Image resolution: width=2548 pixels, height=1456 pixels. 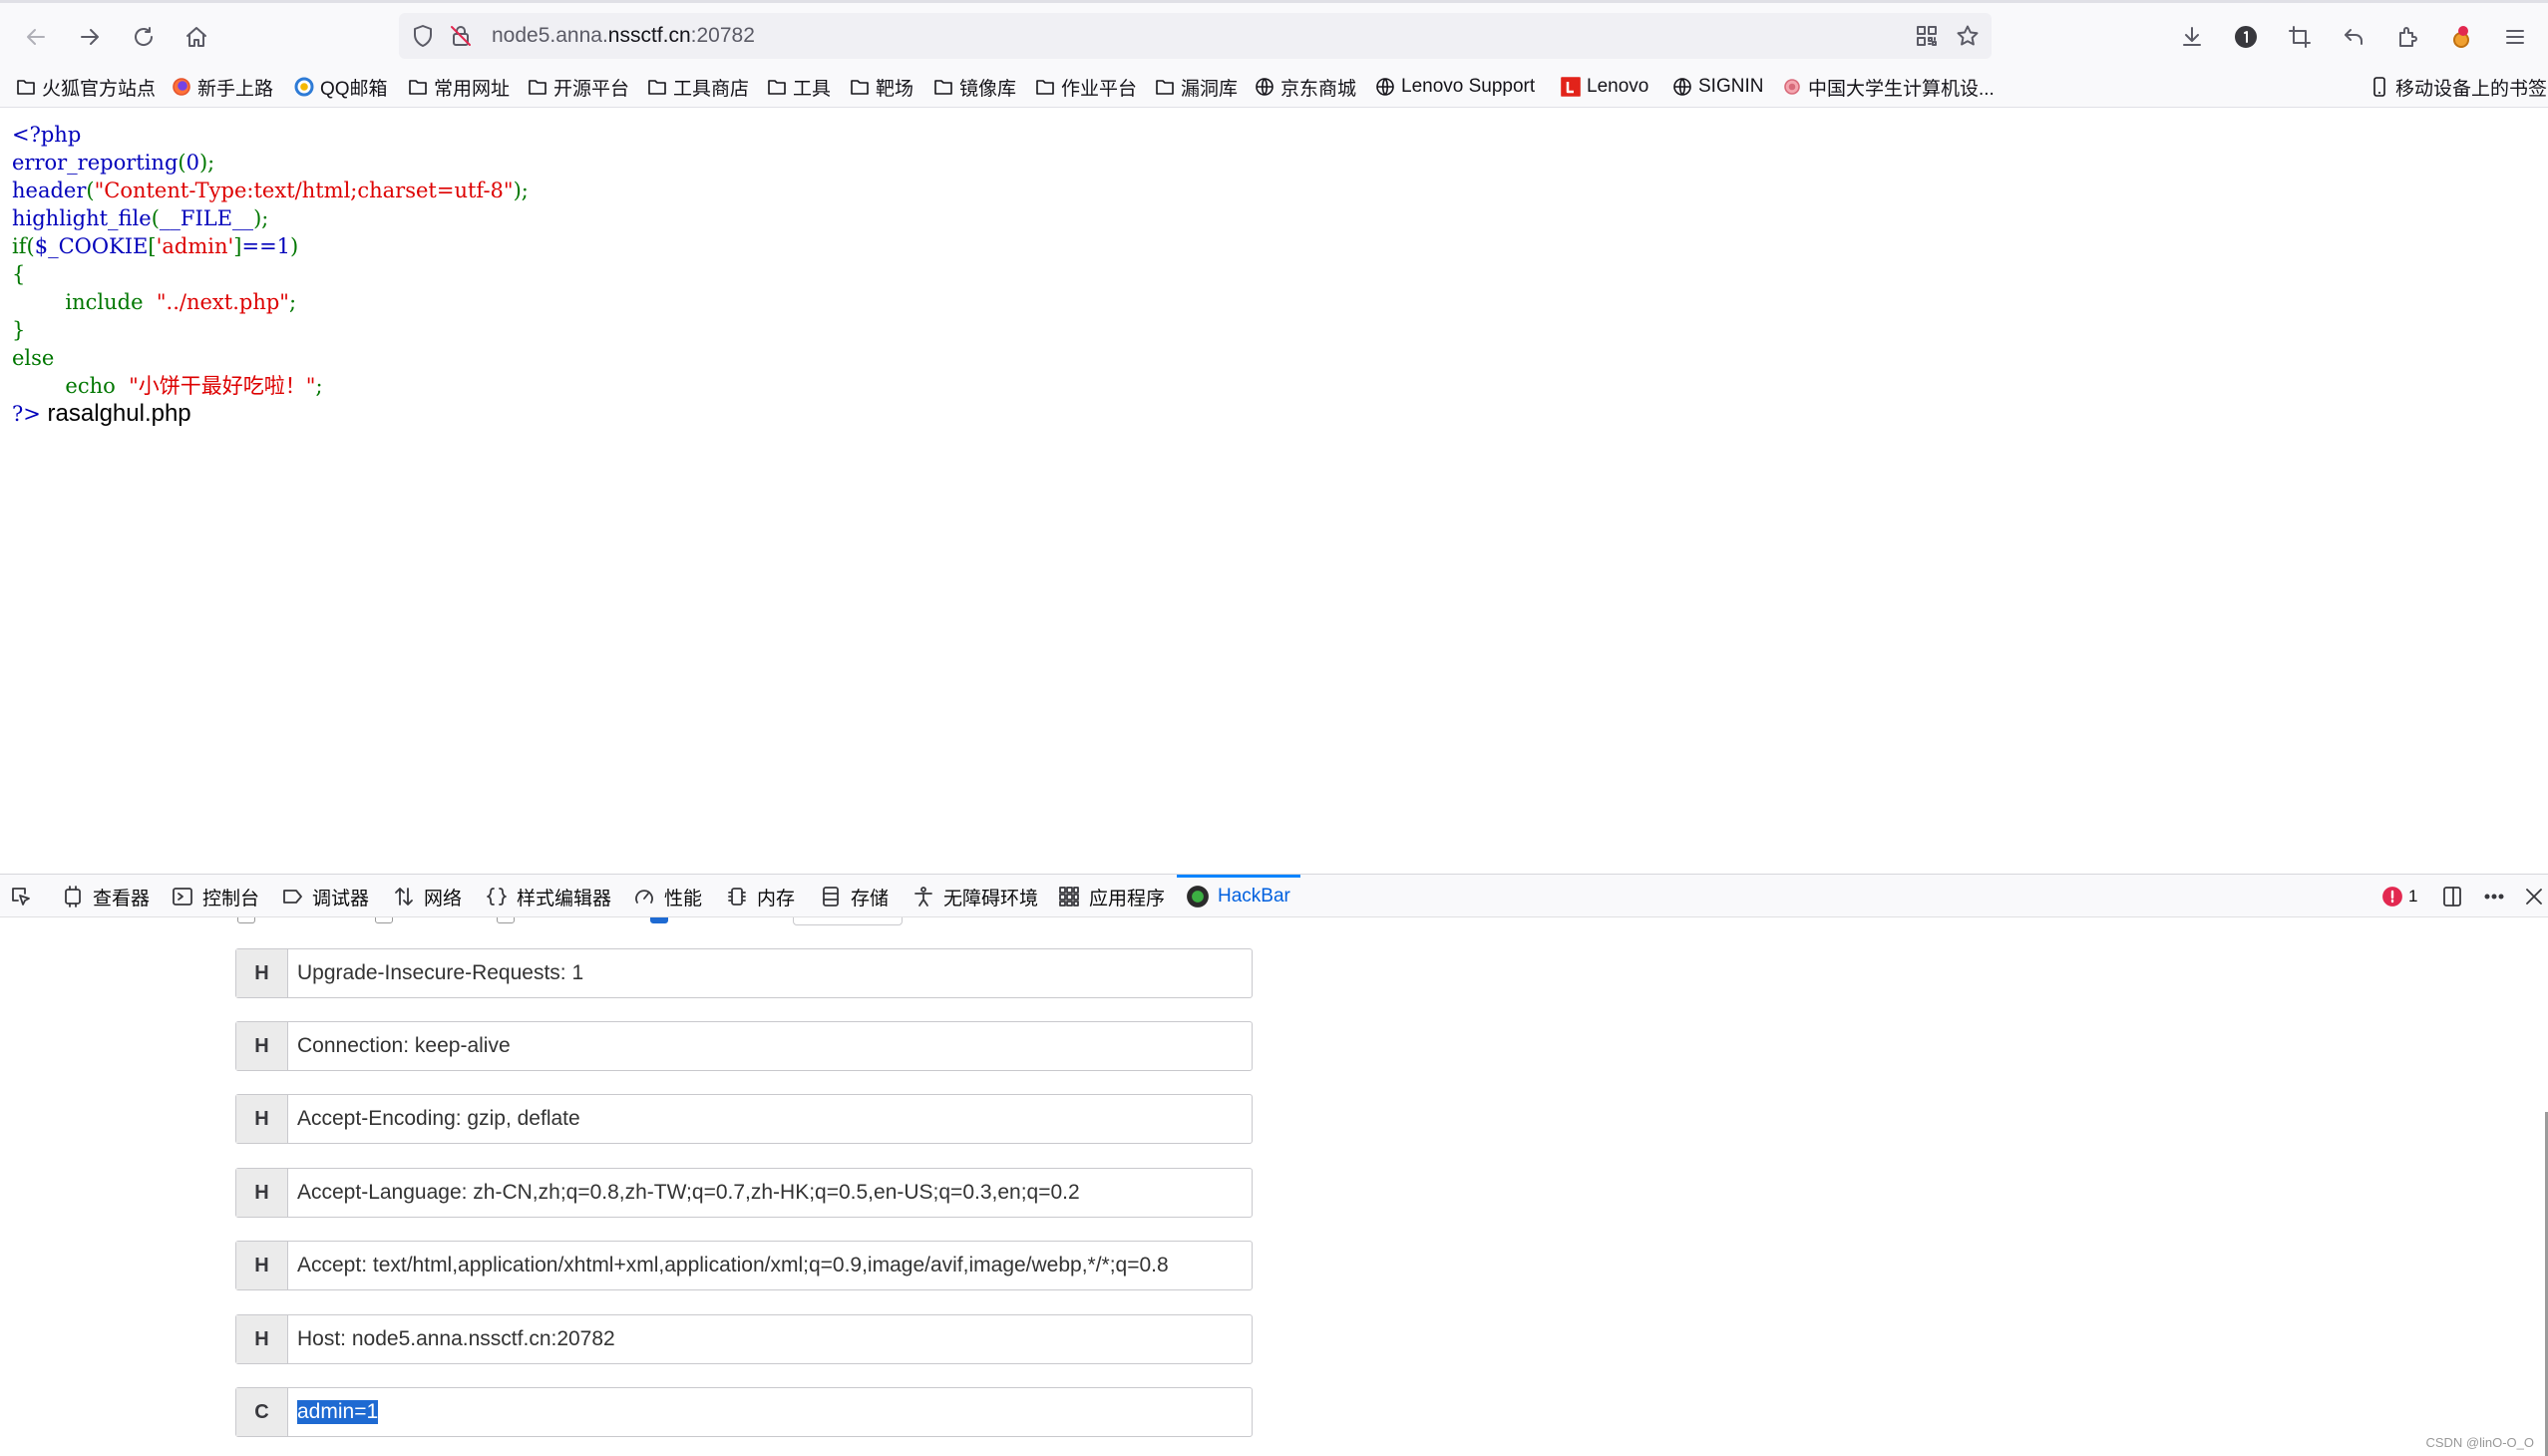 What do you see at coordinates (975, 896) in the screenshot?
I see `tab-accessibility: 无障碍环境` at bounding box center [975, 896].